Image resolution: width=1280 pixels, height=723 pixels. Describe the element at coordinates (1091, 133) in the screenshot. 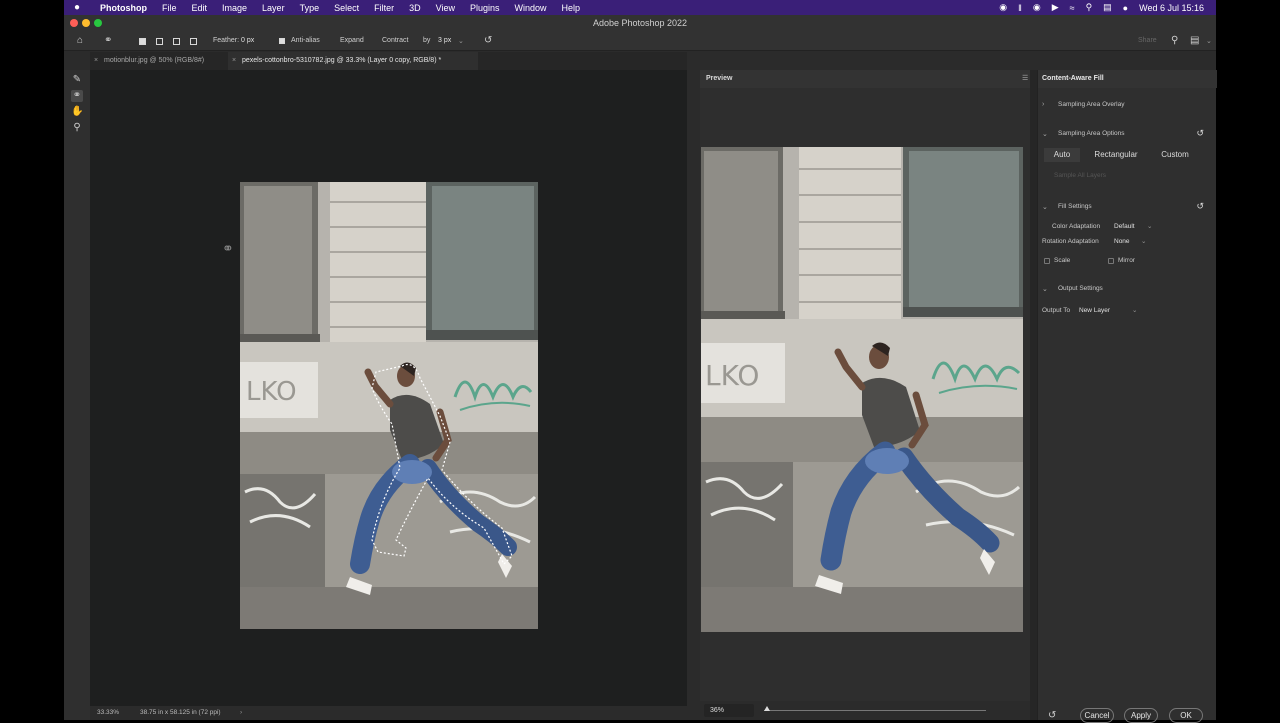

I see `sampling-area-options-header: Sampling Area Options` at that location.